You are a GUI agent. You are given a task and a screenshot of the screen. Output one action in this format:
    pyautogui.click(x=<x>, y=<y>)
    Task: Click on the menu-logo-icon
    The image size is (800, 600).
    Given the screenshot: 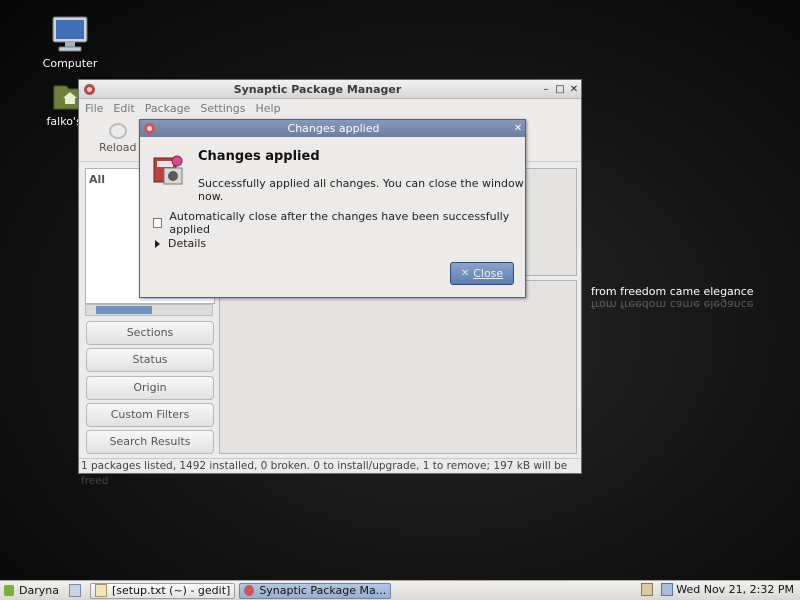 What is the action you would take?
    pyautogui.click(x=9, y=590)
    